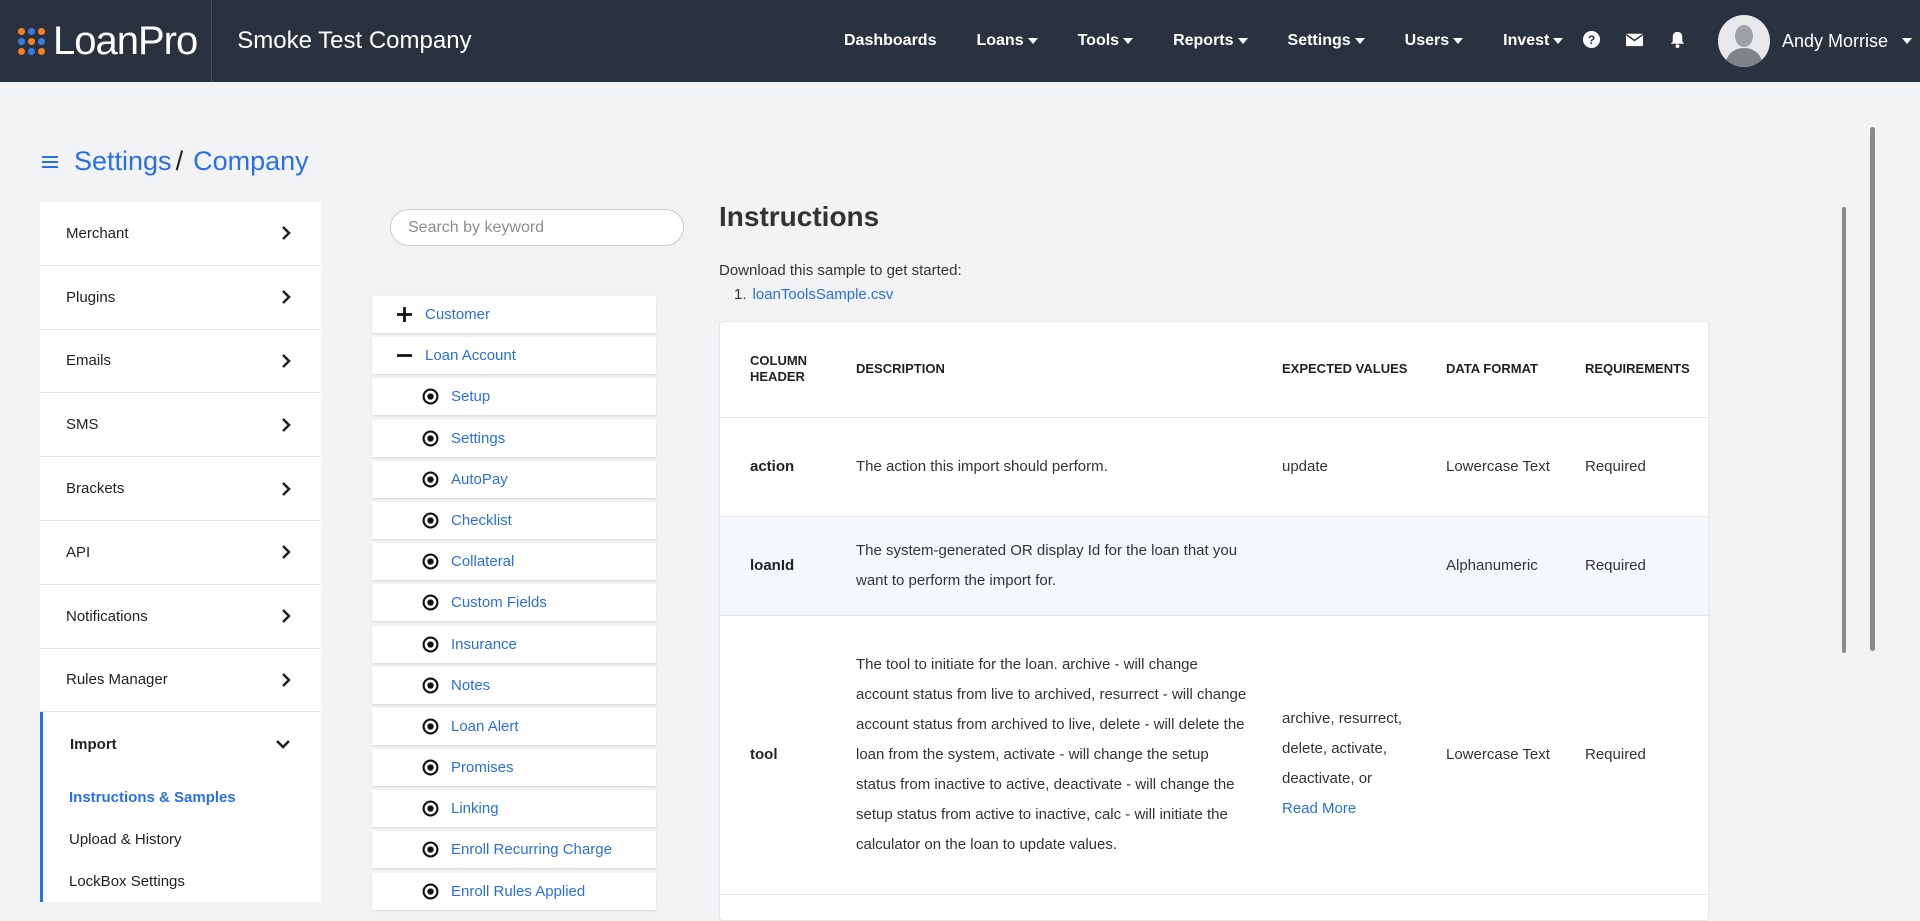 This screenshot has width=1920, height=921. What do you see at coordinates (180, 234) in the screenshot?
I see `sidebar-item-merchant: Merchant` at bounding box center [180, 234].